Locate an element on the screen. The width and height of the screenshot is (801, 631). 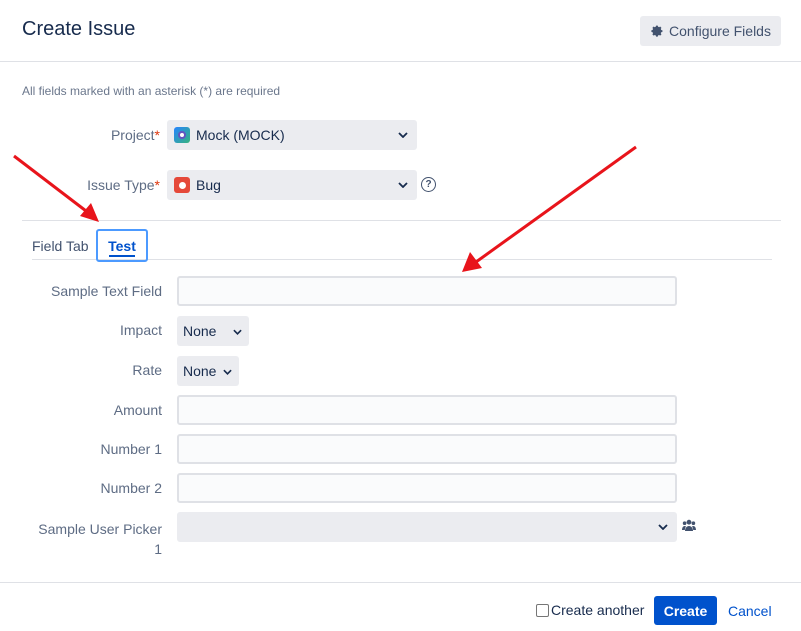
tab-field-tab: Field Tab is located at coordinates (60, 246).